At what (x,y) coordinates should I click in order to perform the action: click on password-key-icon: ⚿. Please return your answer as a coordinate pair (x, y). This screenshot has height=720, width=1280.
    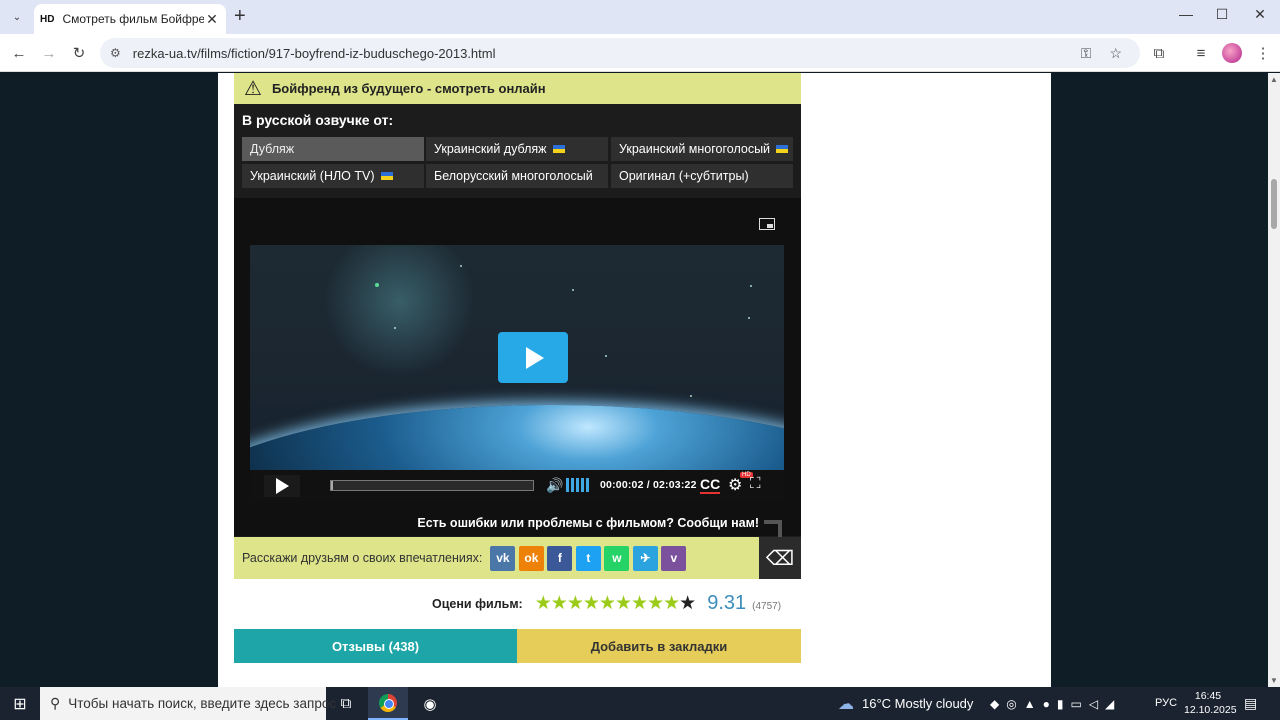
    Looking at the image, I should click on (1086, 53).